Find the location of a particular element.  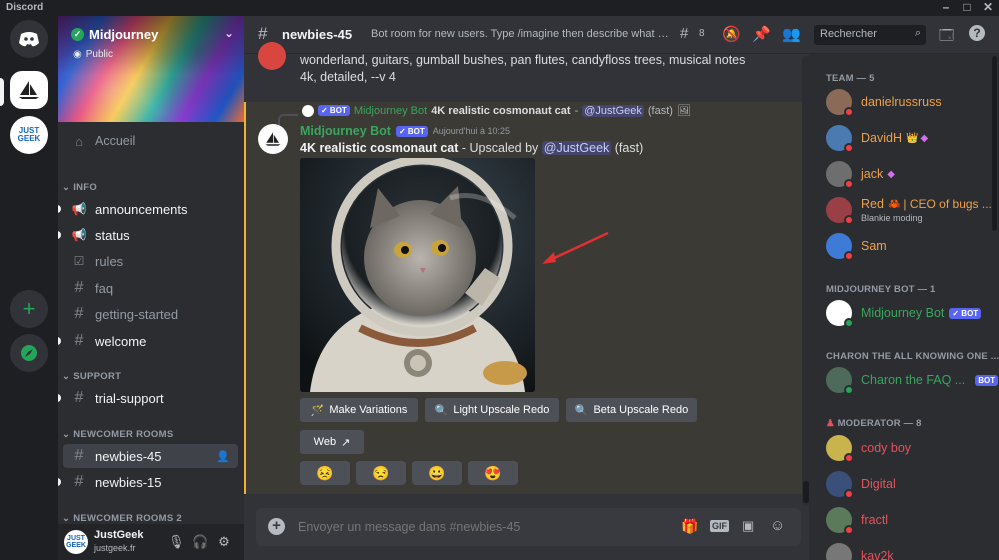

sidebar-item-home: ⌂ Accueil is located at coordinates (150, 141).